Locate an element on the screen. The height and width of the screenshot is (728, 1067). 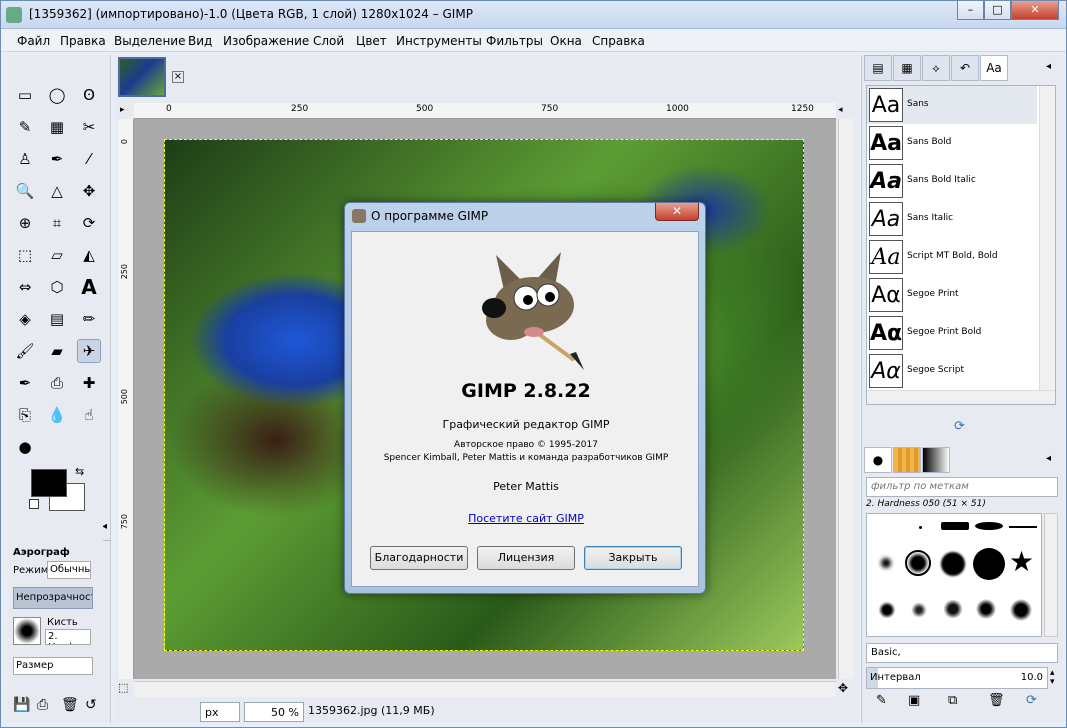
fuzzy-select-tool: ✎ is located at coordinates (25, 127).